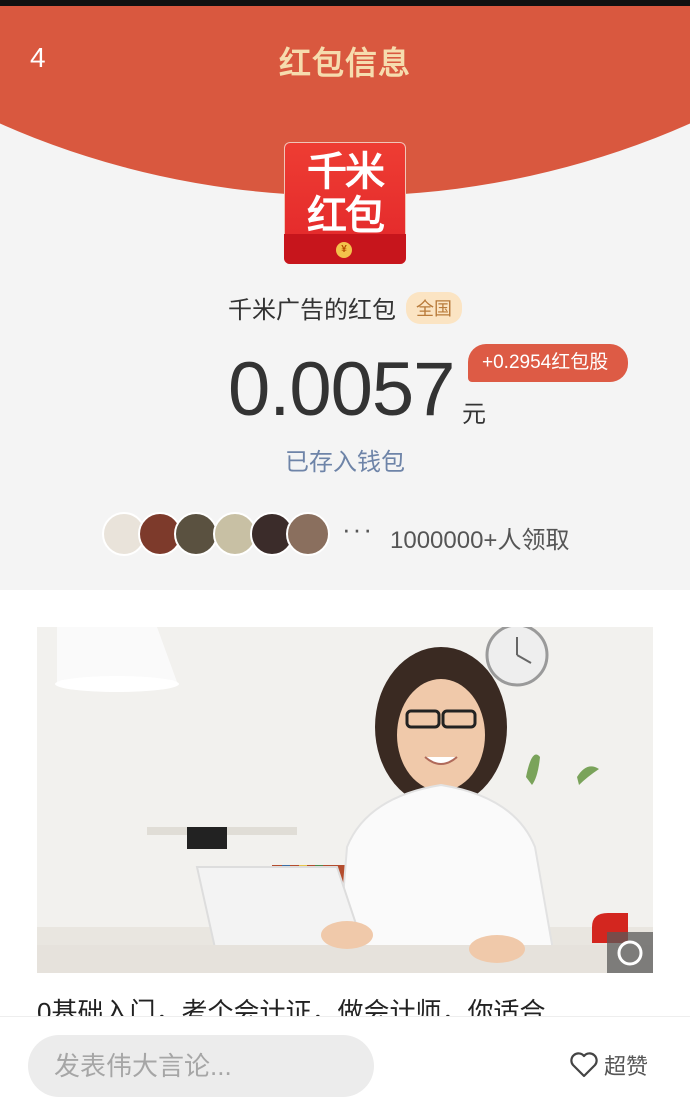 Image resolution: width=690 pixels, height=1113 pixels. Describe the element at coordinates (312, 310) in the screenshot. I see `sender-name: 千米广告的红包` at that location.